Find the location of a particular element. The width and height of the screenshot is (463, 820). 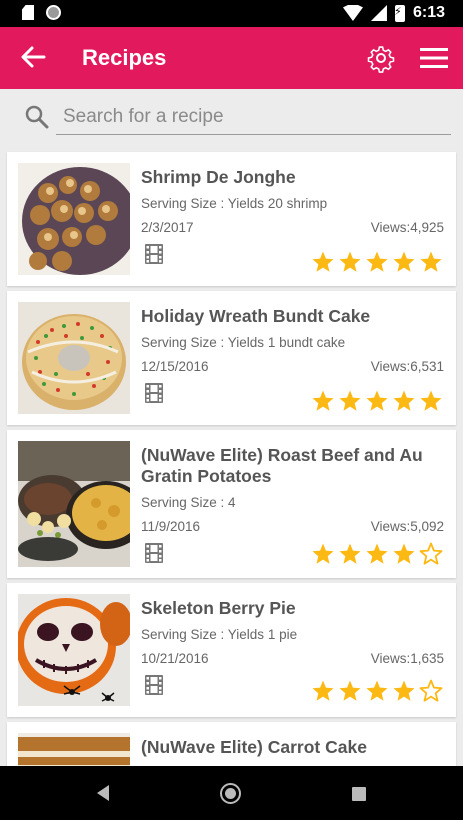

recipe-serving-size: Serving Size : 4 is located at coordinates (188, 502).